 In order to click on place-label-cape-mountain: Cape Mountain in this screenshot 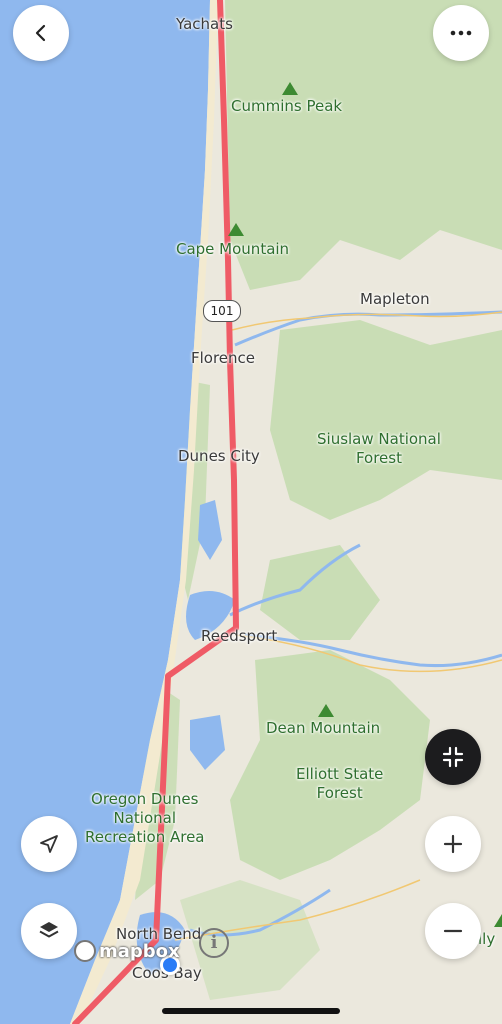, I will do `click(233, 249)`.